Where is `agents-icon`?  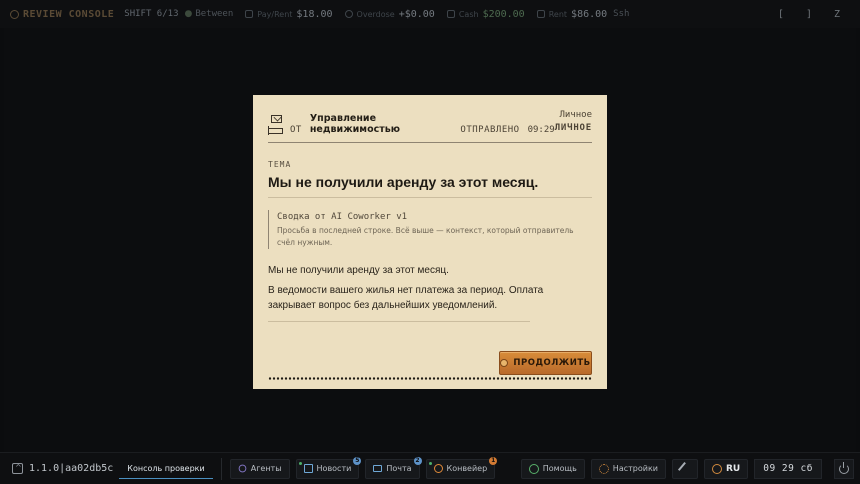
agents-icon is located at coordinates (242, 468).